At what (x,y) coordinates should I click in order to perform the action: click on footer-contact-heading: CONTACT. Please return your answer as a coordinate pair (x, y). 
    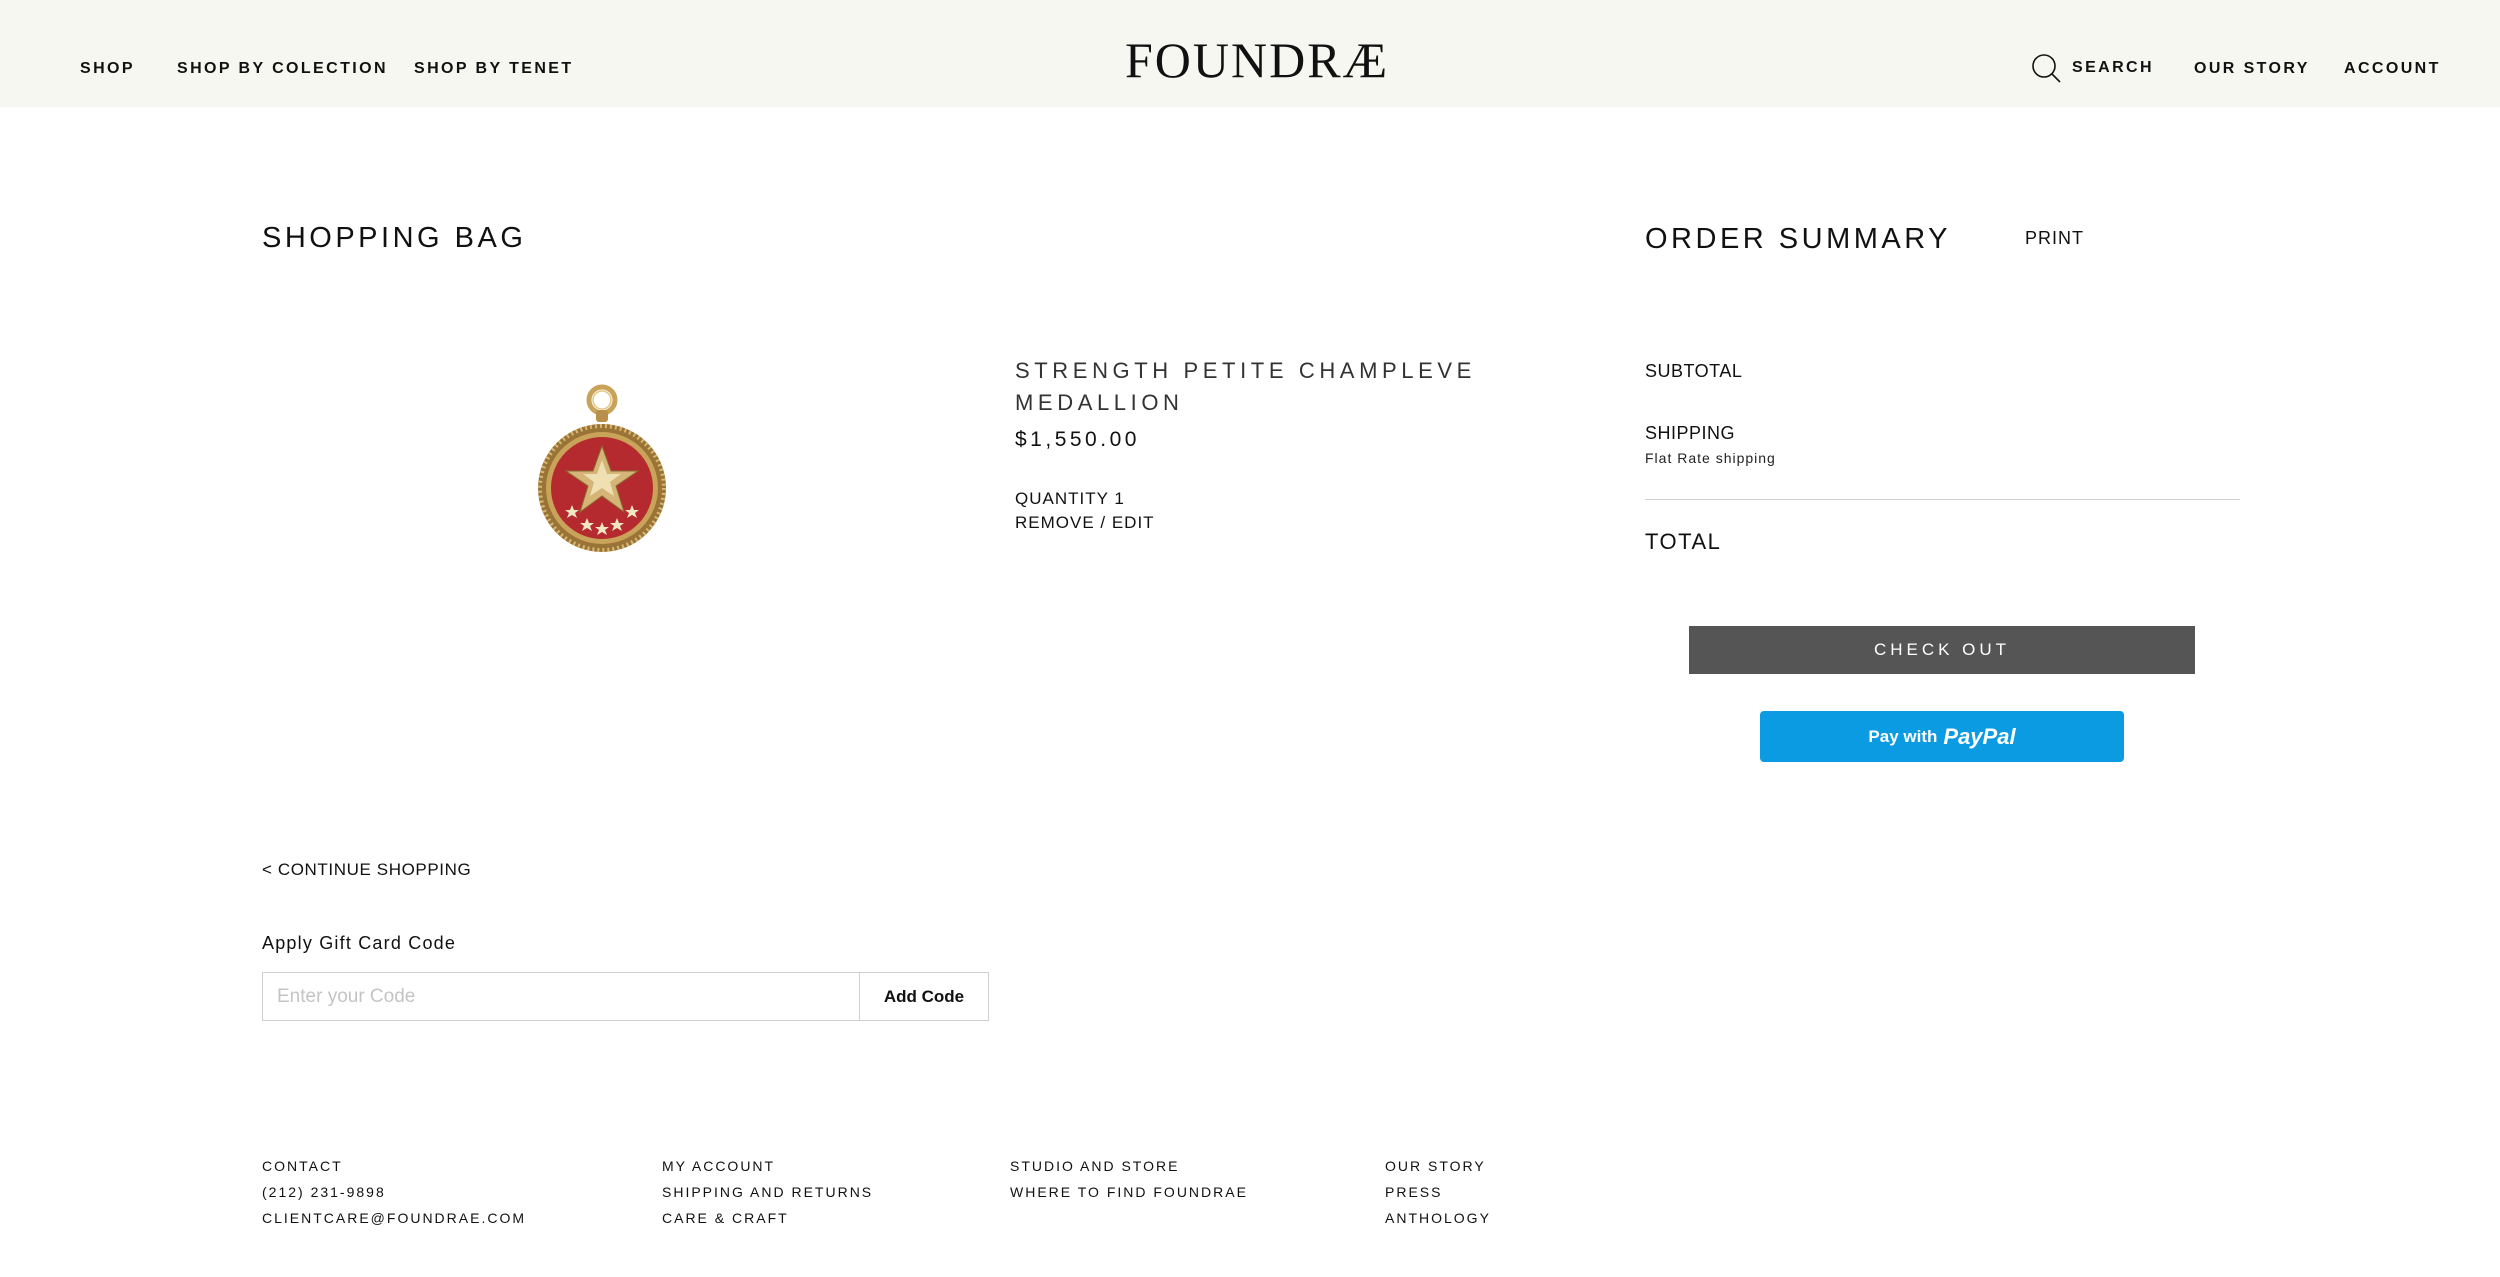
    Looking at the image, I should click on (302, 1166).